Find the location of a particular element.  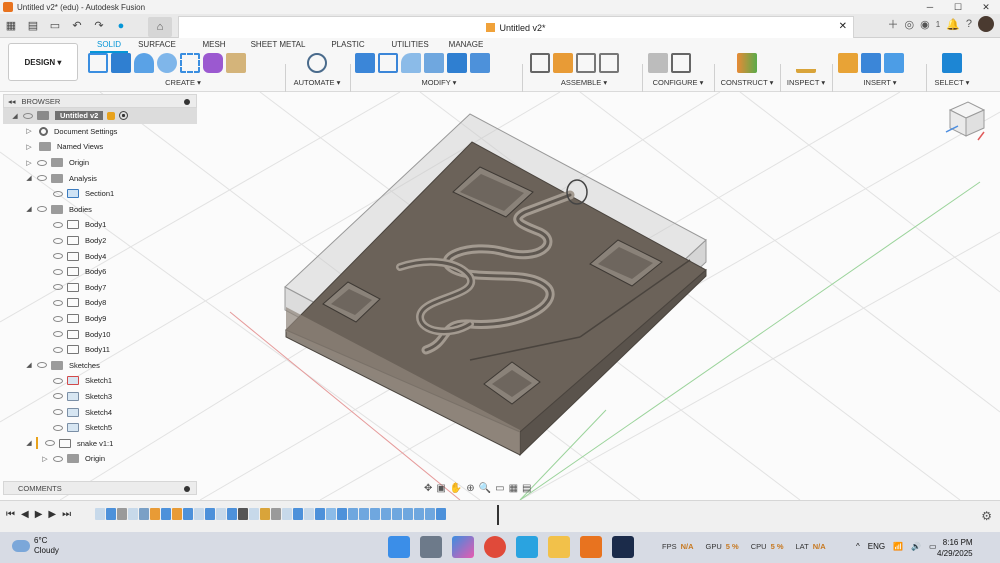

battery-icon: ▭ is located at coordinates (933, 546).